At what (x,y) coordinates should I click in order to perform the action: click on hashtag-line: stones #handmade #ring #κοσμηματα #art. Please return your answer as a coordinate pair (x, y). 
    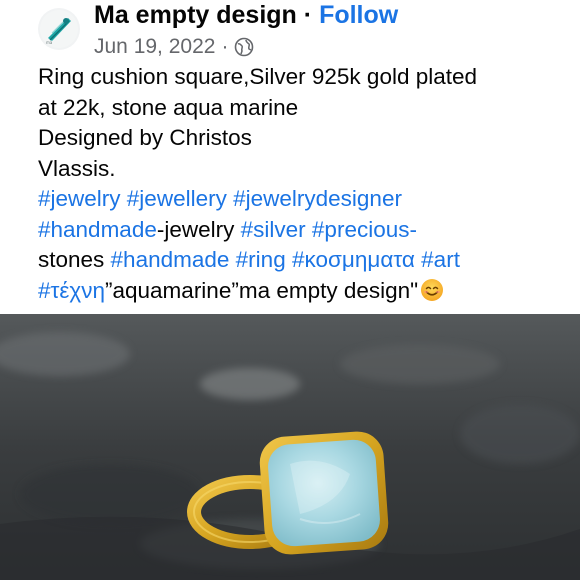
    Looking at the image, I should click on (308, 260).